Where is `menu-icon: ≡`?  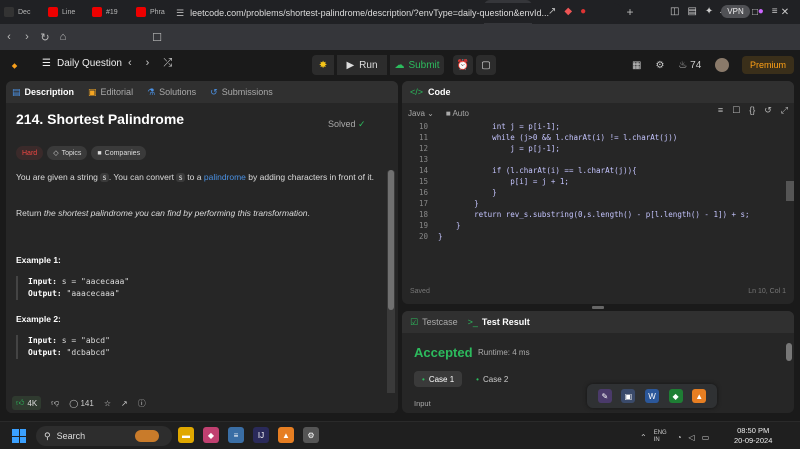
menu-icon: ≡ is located at coordinates (775, 11).